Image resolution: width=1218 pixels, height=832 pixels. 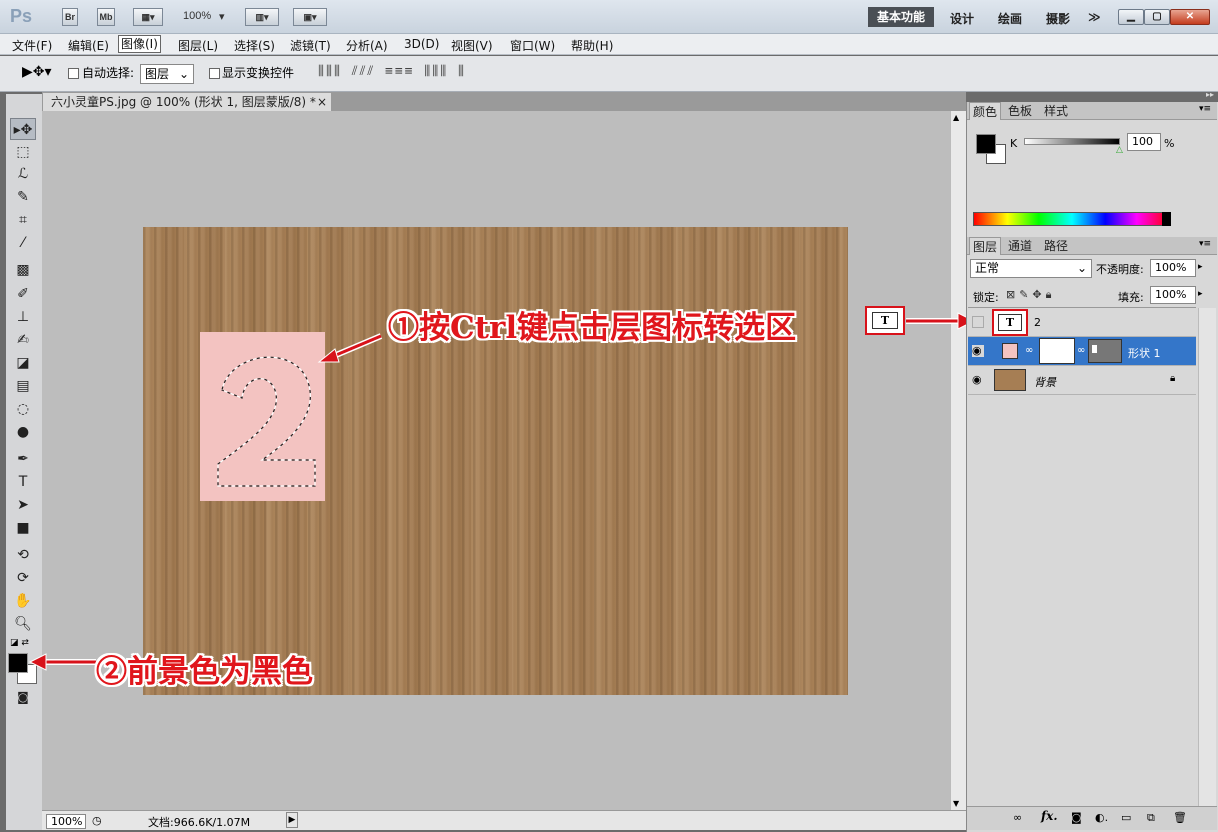 I want to click on close-button: ✕, so click(x=1190, y=17).